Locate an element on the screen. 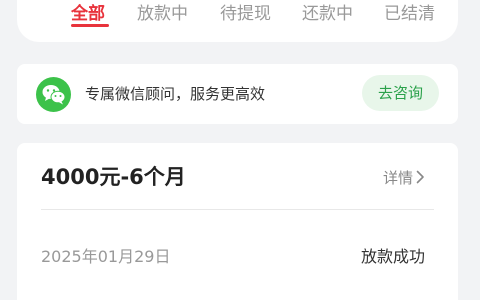 This screenshot has width=480, height=300. active-tab-indicator is located at coordinates (90, 25).